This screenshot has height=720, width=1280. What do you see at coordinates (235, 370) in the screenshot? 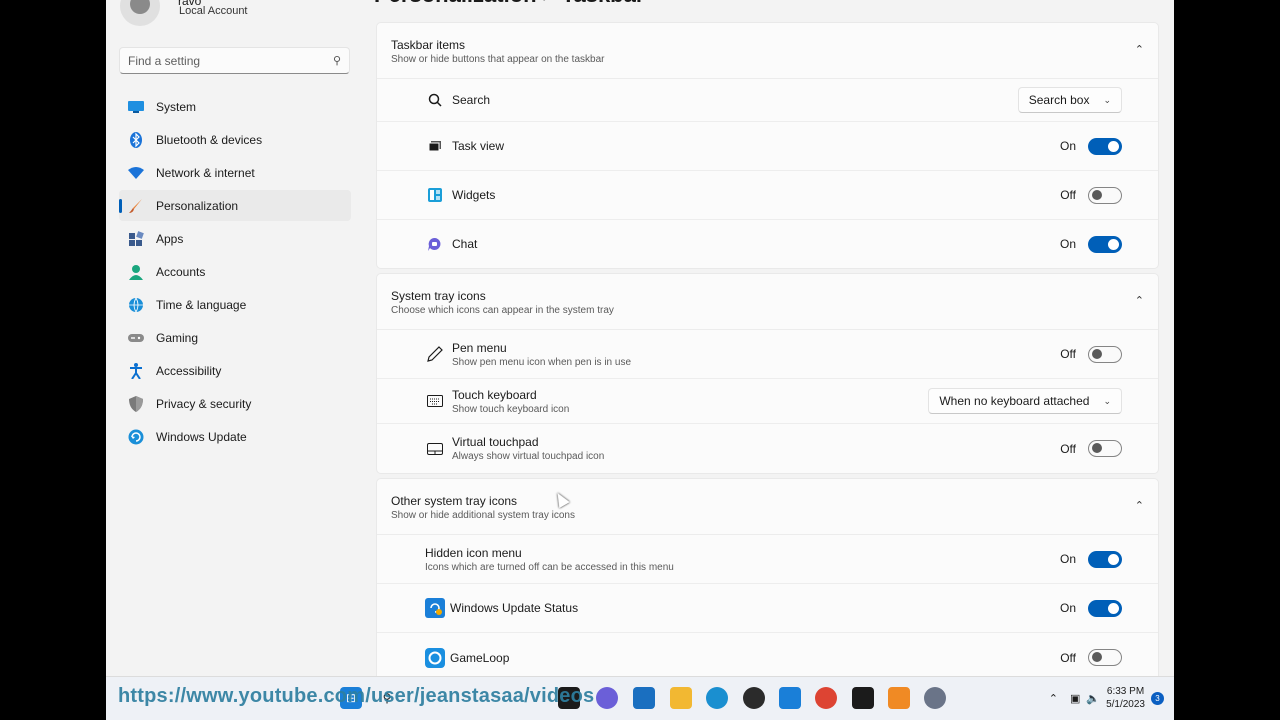
I see `sidebar-item-accessibility: Accessibility` at bounding box center [235, 370].